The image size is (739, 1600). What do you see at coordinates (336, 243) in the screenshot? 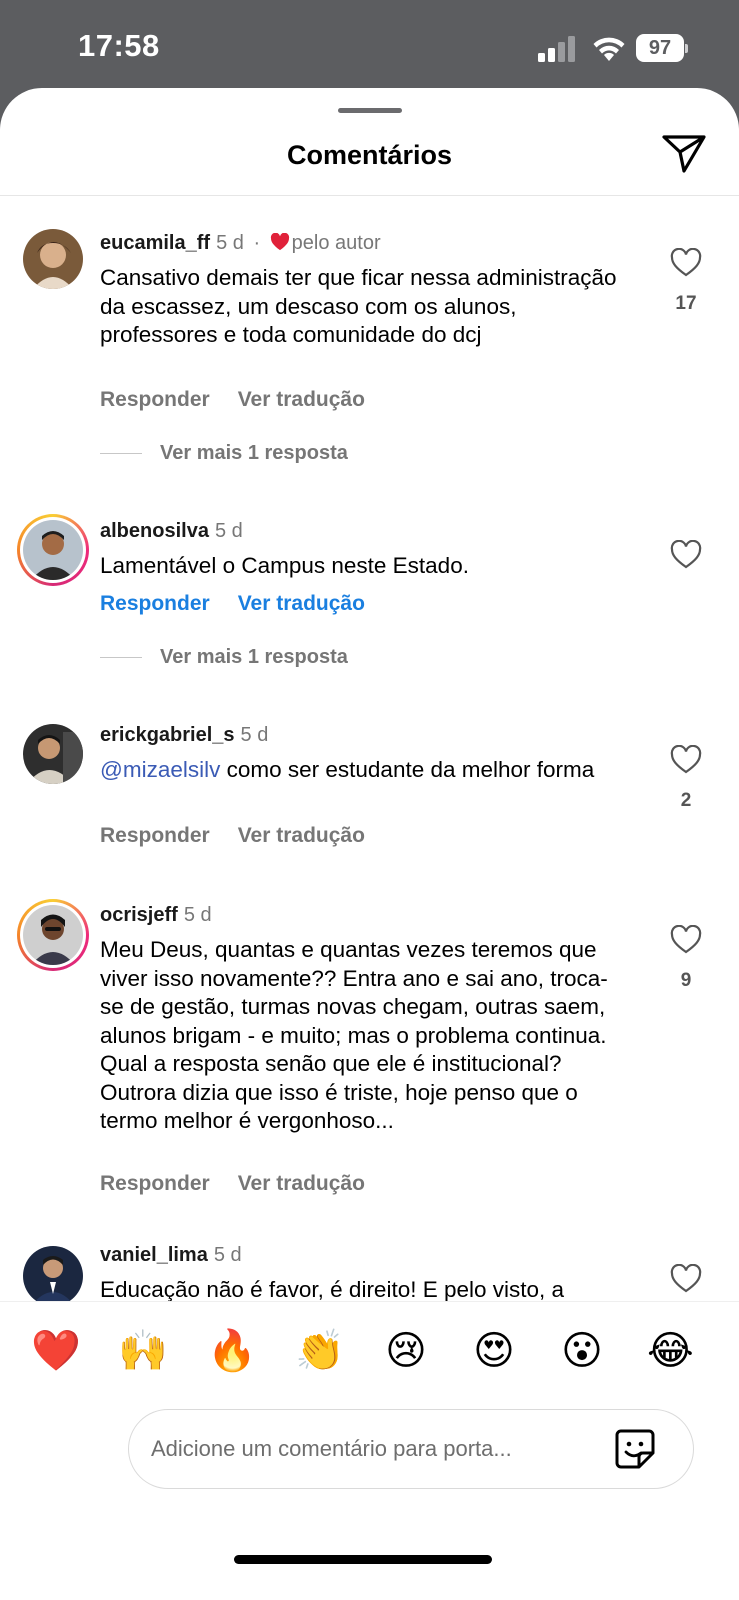
I see `liked-by-author-label: pelo autor` at bounding box center [336, 243].